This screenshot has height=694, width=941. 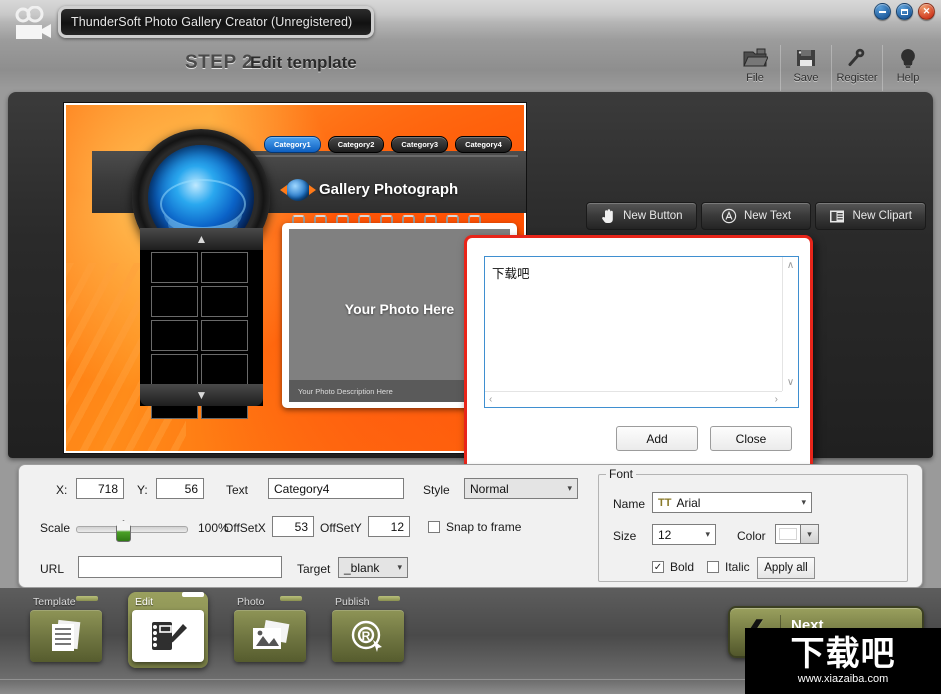 What do you see at coordinates (806, 78) in the screenshot?
I see `menu-label-save: Save` at bounding box center [806, 78].